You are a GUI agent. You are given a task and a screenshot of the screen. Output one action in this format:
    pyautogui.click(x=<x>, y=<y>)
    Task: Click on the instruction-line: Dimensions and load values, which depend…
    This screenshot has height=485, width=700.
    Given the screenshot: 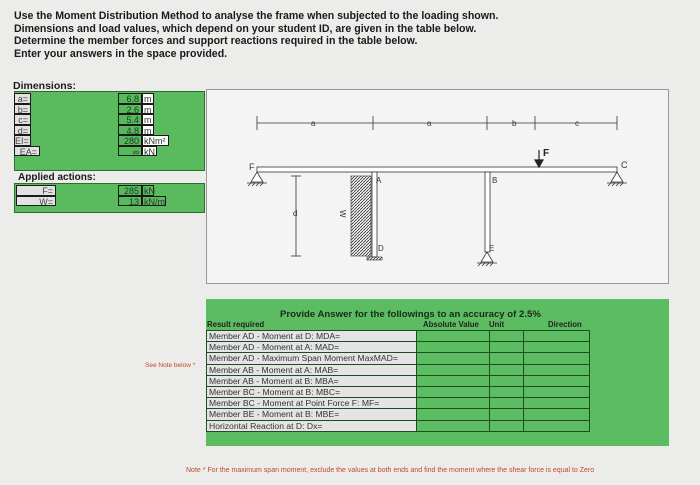 What is the action you would take?
    pyautogui.click(x=245, y=28)
    